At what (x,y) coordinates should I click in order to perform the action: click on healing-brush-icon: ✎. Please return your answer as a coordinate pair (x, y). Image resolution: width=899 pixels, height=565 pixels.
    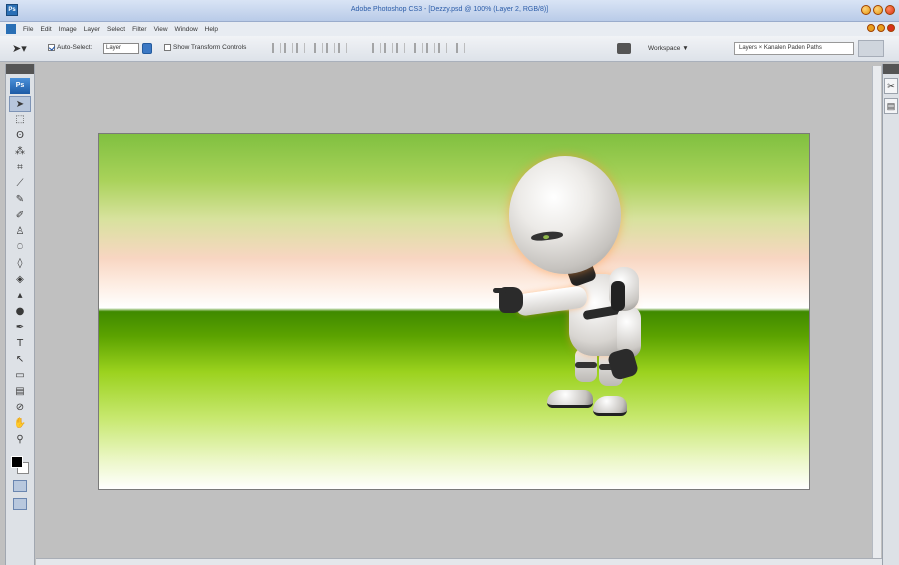
    Looking at the image, I should click on (20, 200).